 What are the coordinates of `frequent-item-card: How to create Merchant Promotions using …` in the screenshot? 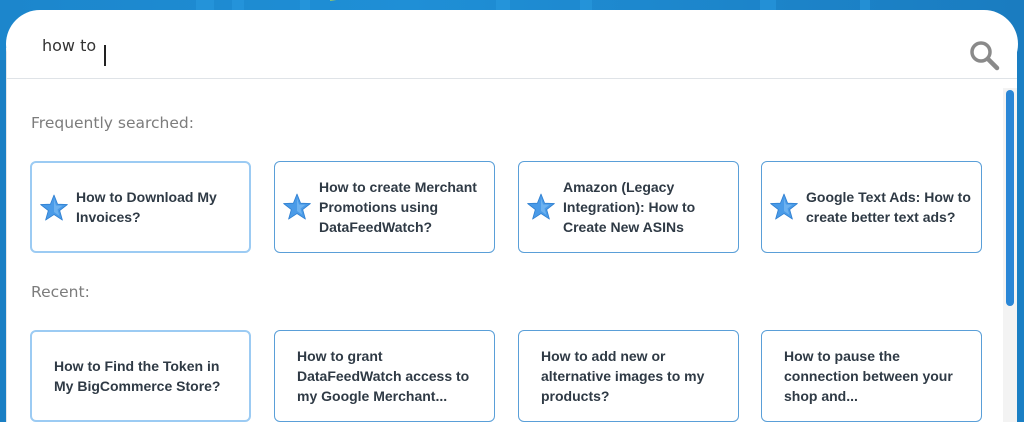 It's located at (384, 207).